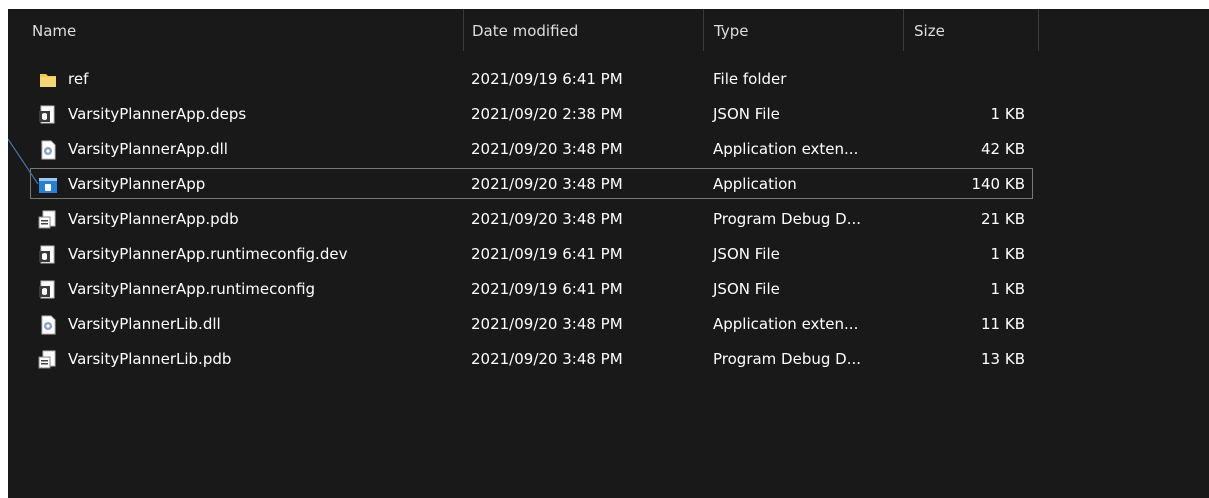  I want to click on column-header-name: Name, so click(235, 30).